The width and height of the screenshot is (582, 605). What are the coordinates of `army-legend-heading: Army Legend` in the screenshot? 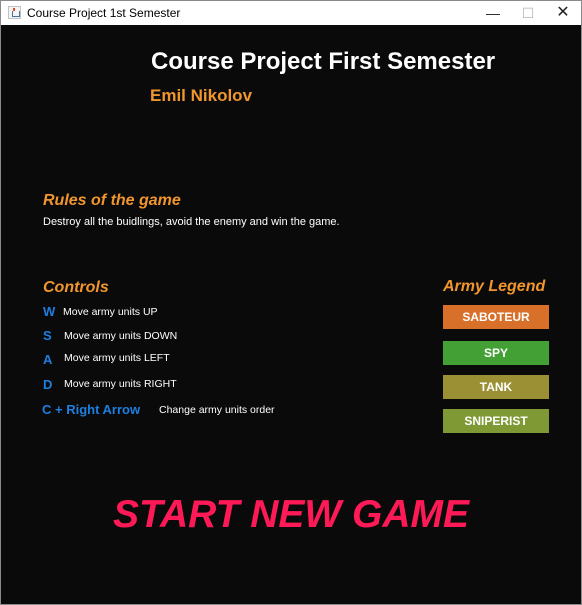 It's located at (494, 286).